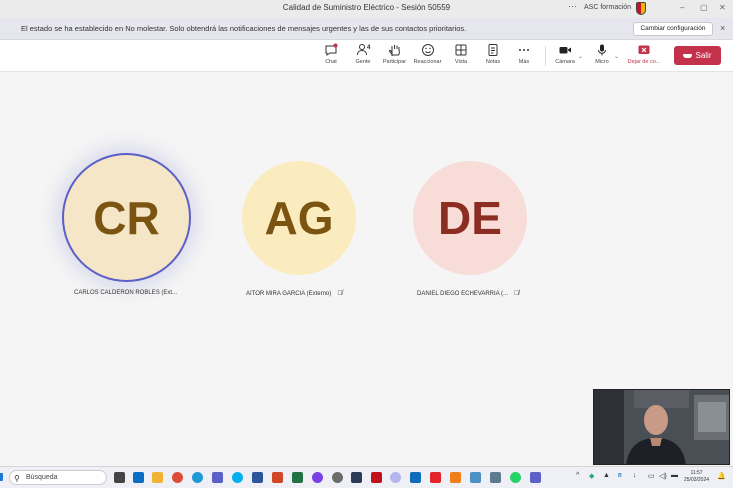 The image size is (733, 488). I want to click on avatar-initials: DE, so click(470, 218).